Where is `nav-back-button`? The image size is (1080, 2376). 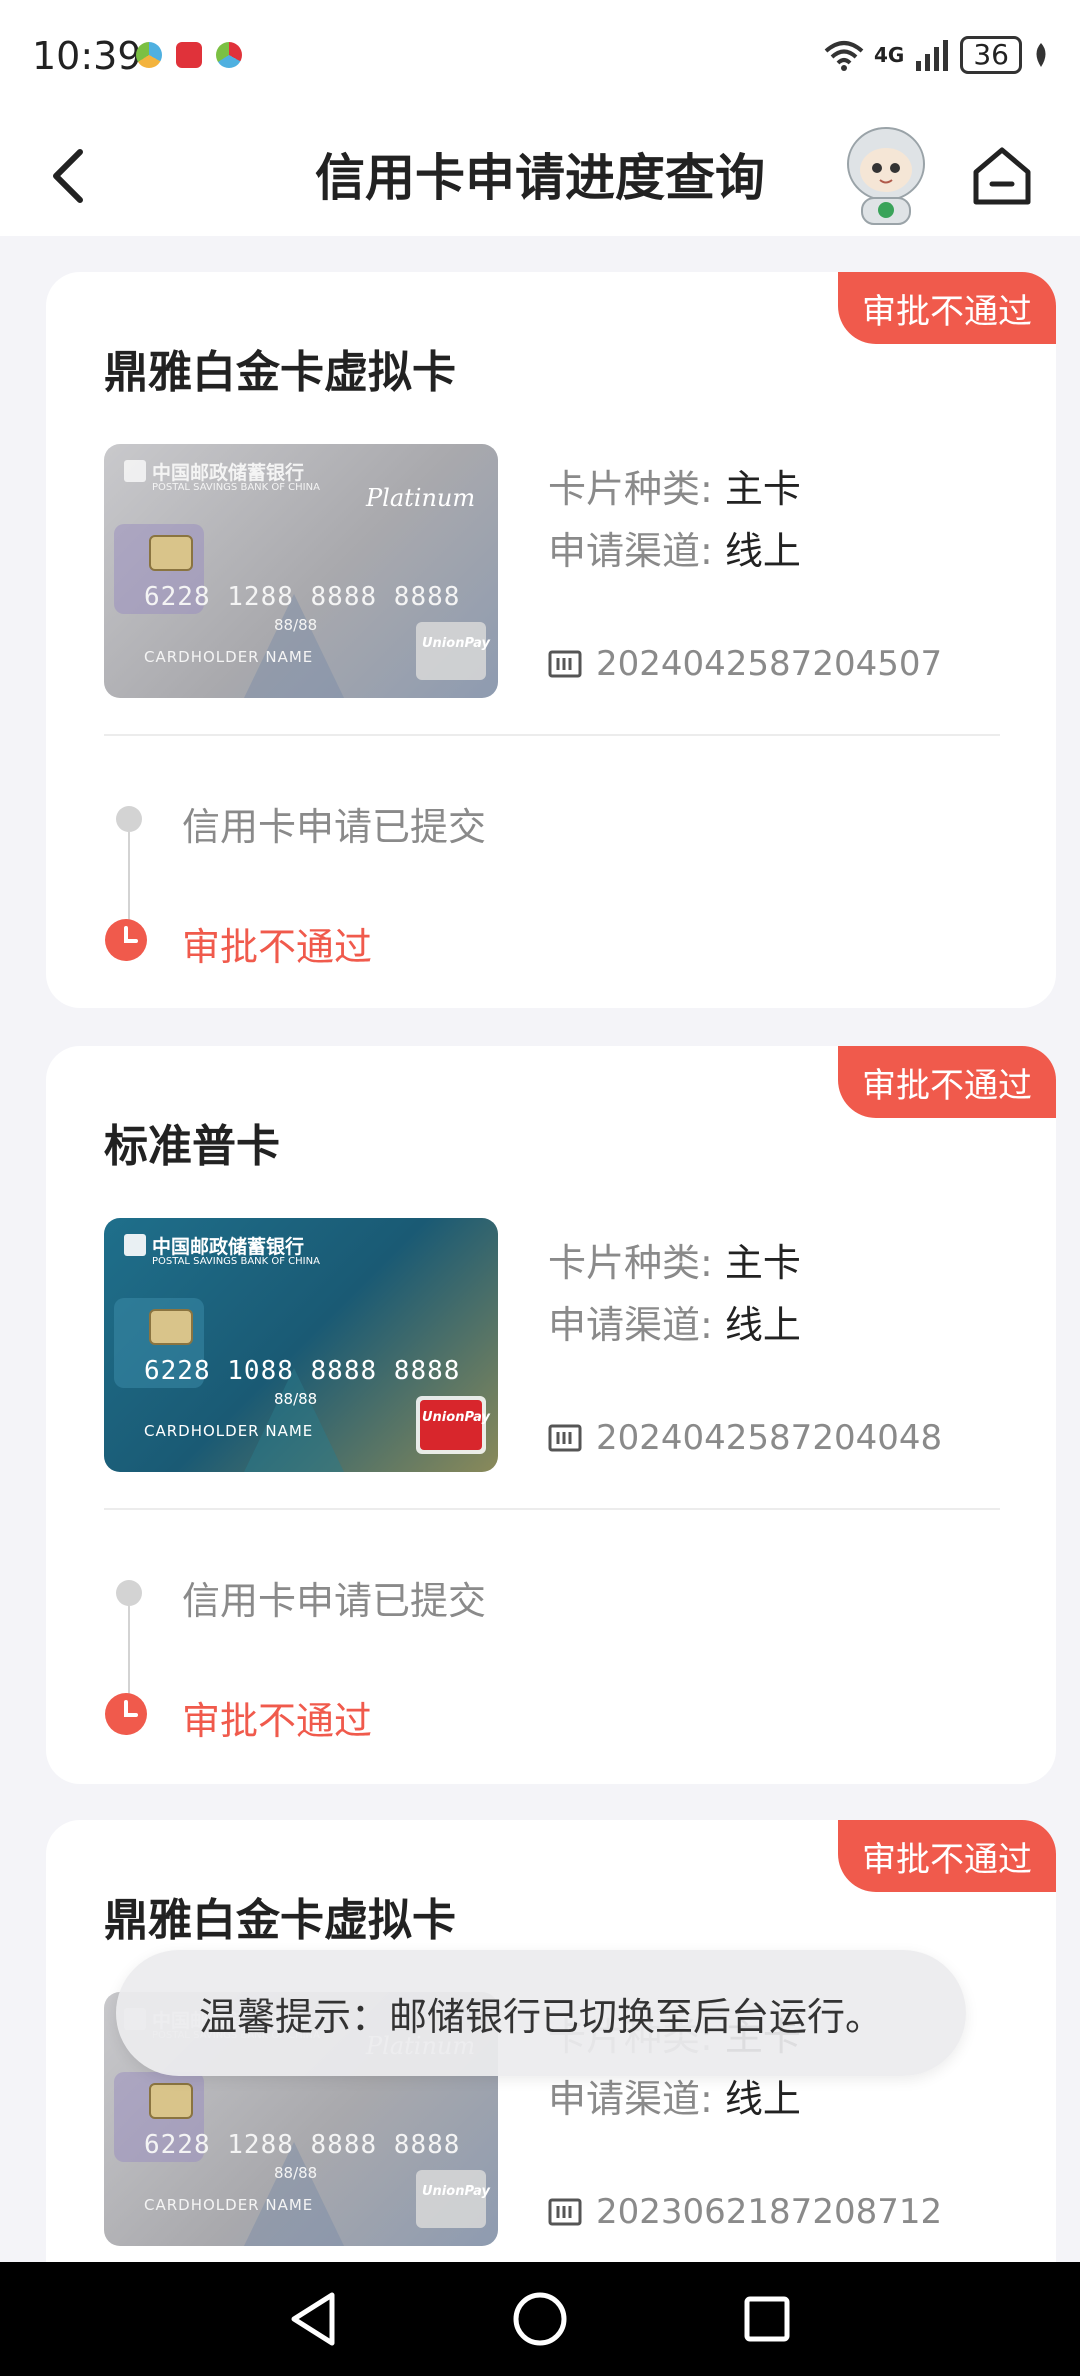 nav-back-button is located at coordinates (313, 2319).